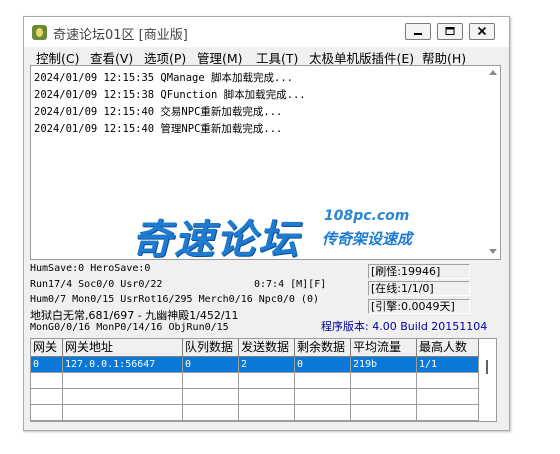 The image size is (560, 454). What do you see at coordinates (419, 288) in the screenshot?
I see `online-box: [在线:1/1/0]` at bounding box center [419, 288].